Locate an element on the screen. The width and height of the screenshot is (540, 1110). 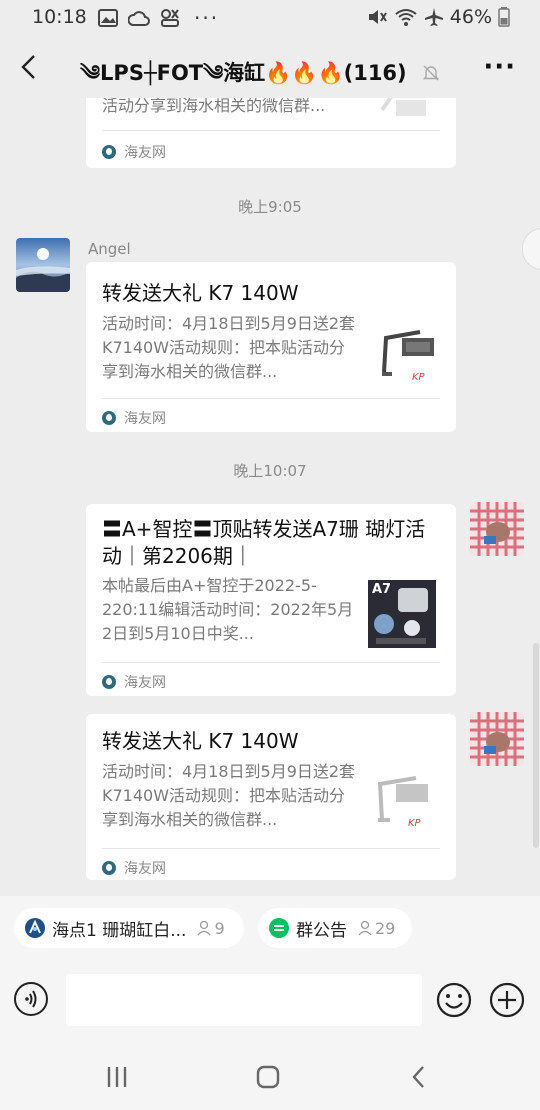
gallery-icon is located at coordinates (108, 18).